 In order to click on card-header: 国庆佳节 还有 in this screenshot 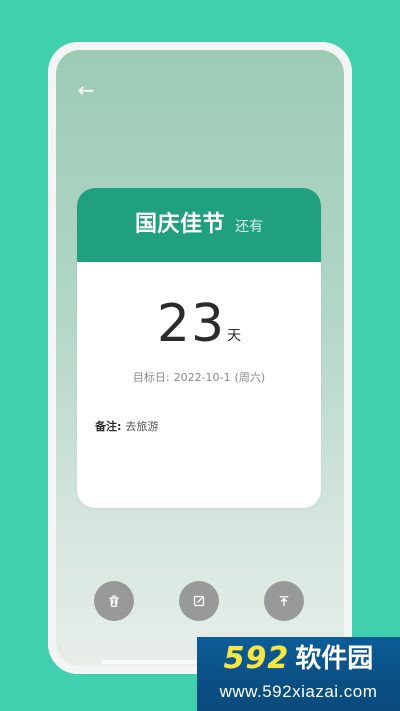, I will do `click(199, 225)`.